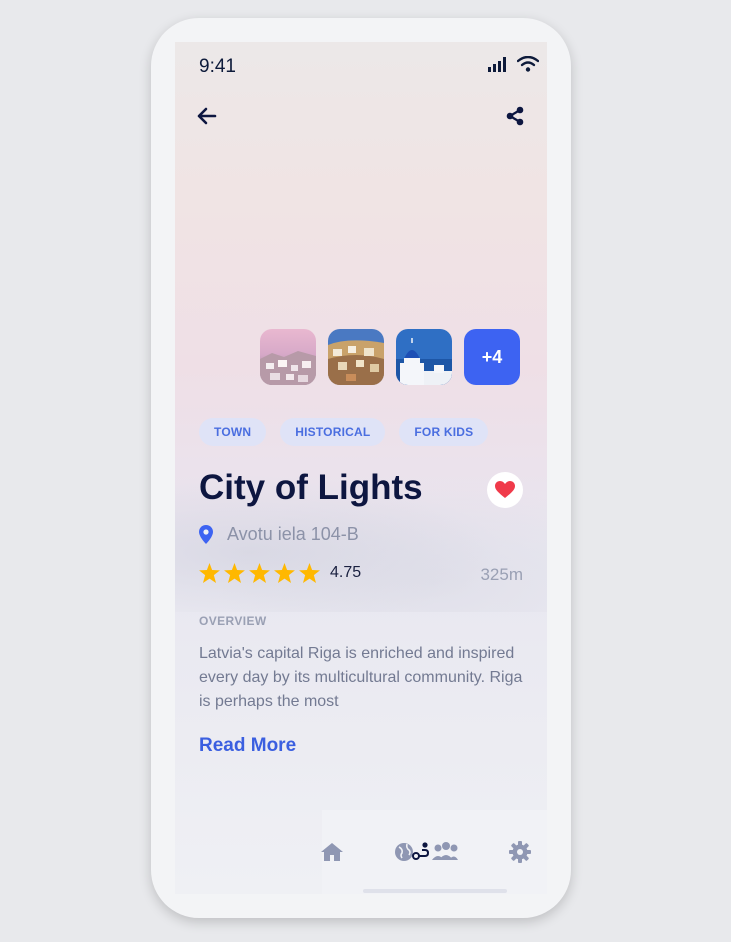 Image resolution: width=731 pixels, height=942 pixels. I want to click on overview-heading: OVERVIEW, so click(233, 621).